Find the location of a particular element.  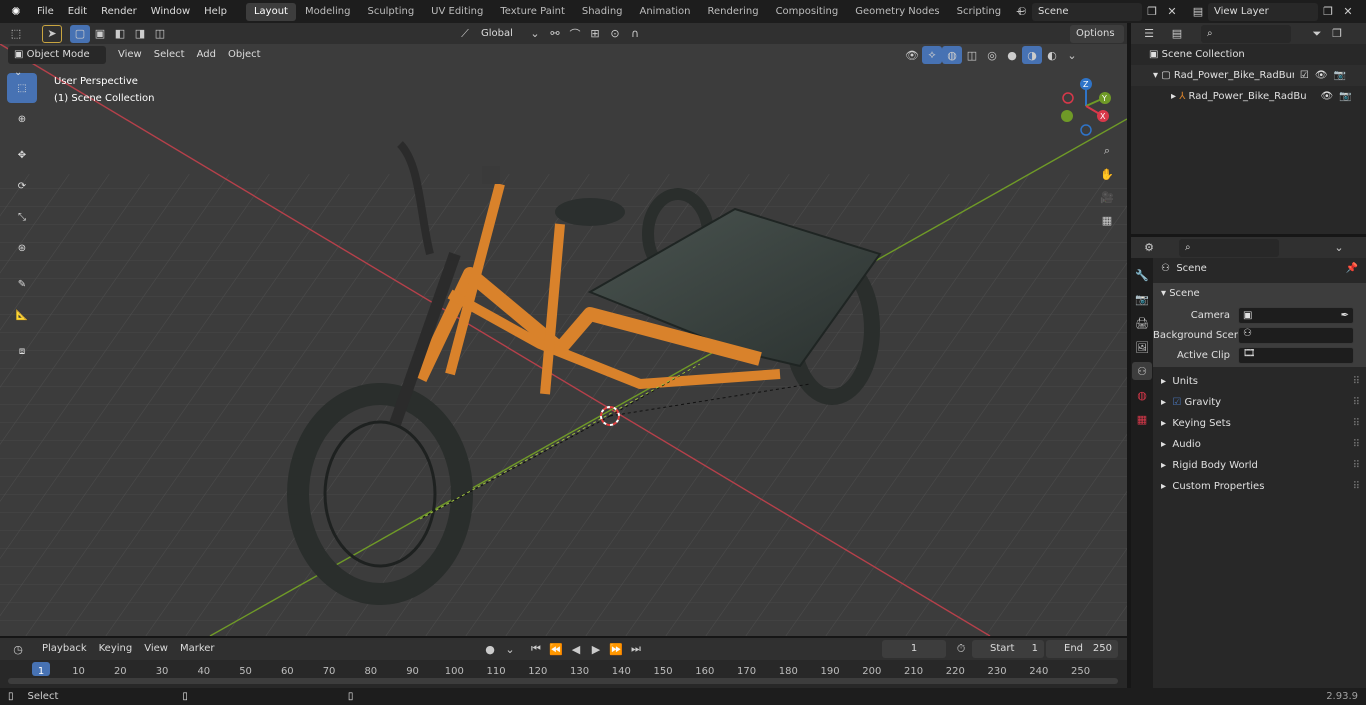

outliner-row: ▸ ⅄ Rad_Power_Bike_RadBu 👁 📷 is located at coordinates (1248, 96).